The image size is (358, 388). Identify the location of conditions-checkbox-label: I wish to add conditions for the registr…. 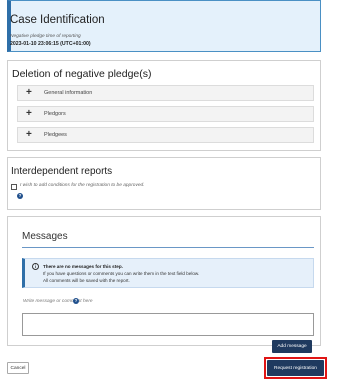
(82, 185).